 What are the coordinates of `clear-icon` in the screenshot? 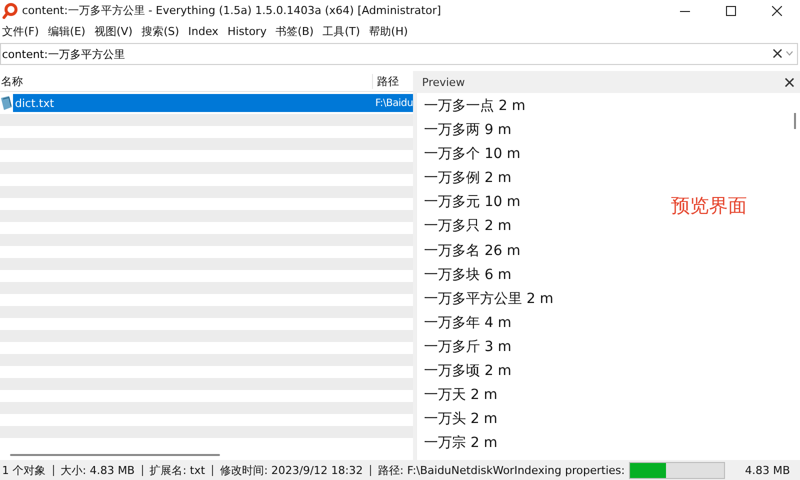 It's located at (777, 53).